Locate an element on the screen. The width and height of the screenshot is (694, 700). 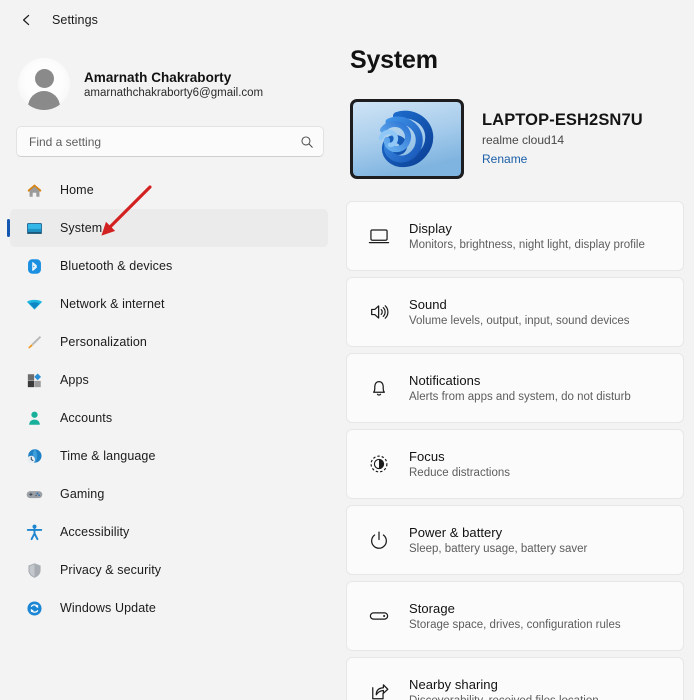
home-icon is located at coordinates (34, 190).